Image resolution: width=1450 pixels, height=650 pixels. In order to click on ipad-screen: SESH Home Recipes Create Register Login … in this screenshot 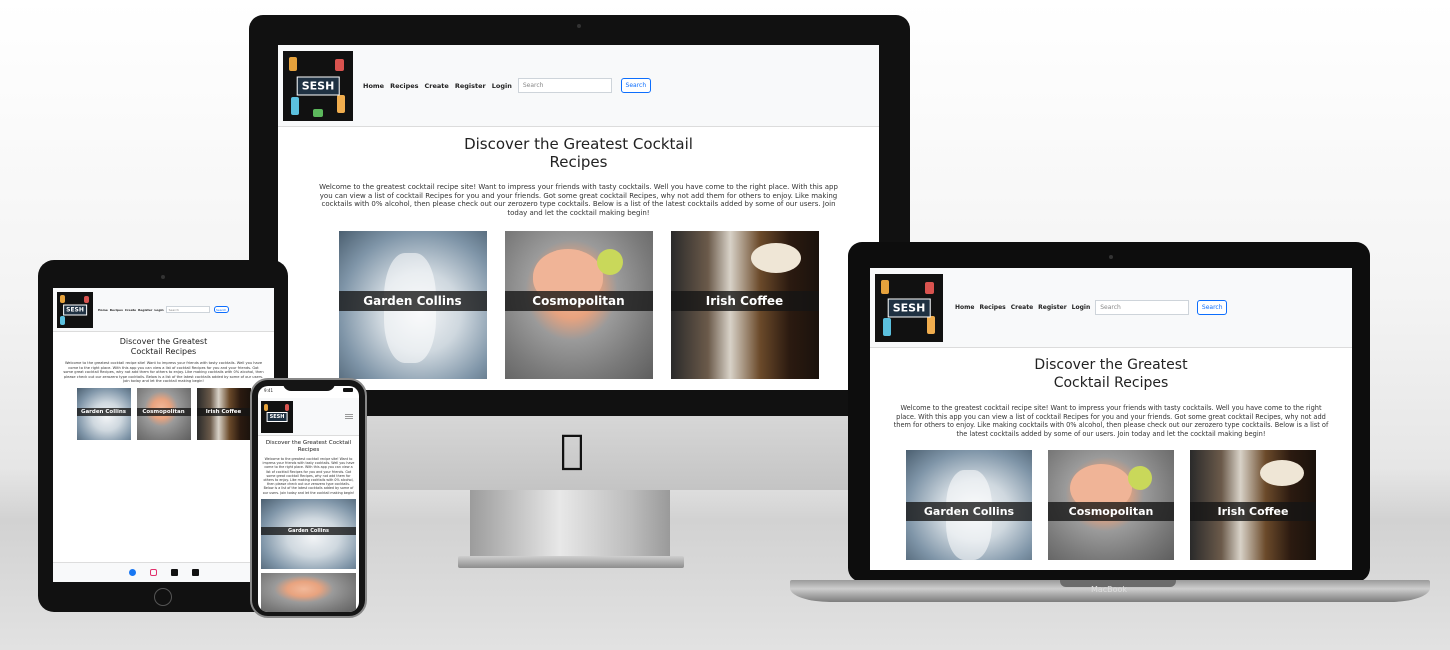, I will do `click(163, 435)`.